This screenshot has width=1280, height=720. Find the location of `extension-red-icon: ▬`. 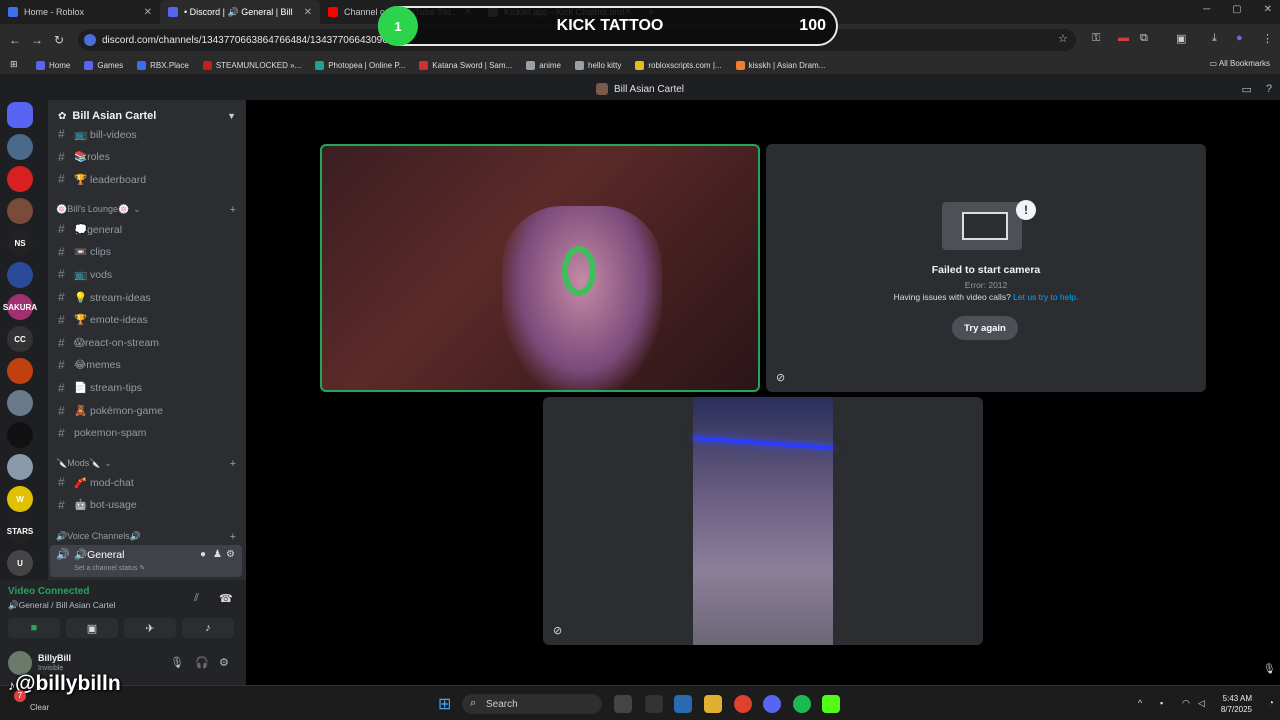

extension-red-icon: ▬ is located at coordinates (1123, 38).